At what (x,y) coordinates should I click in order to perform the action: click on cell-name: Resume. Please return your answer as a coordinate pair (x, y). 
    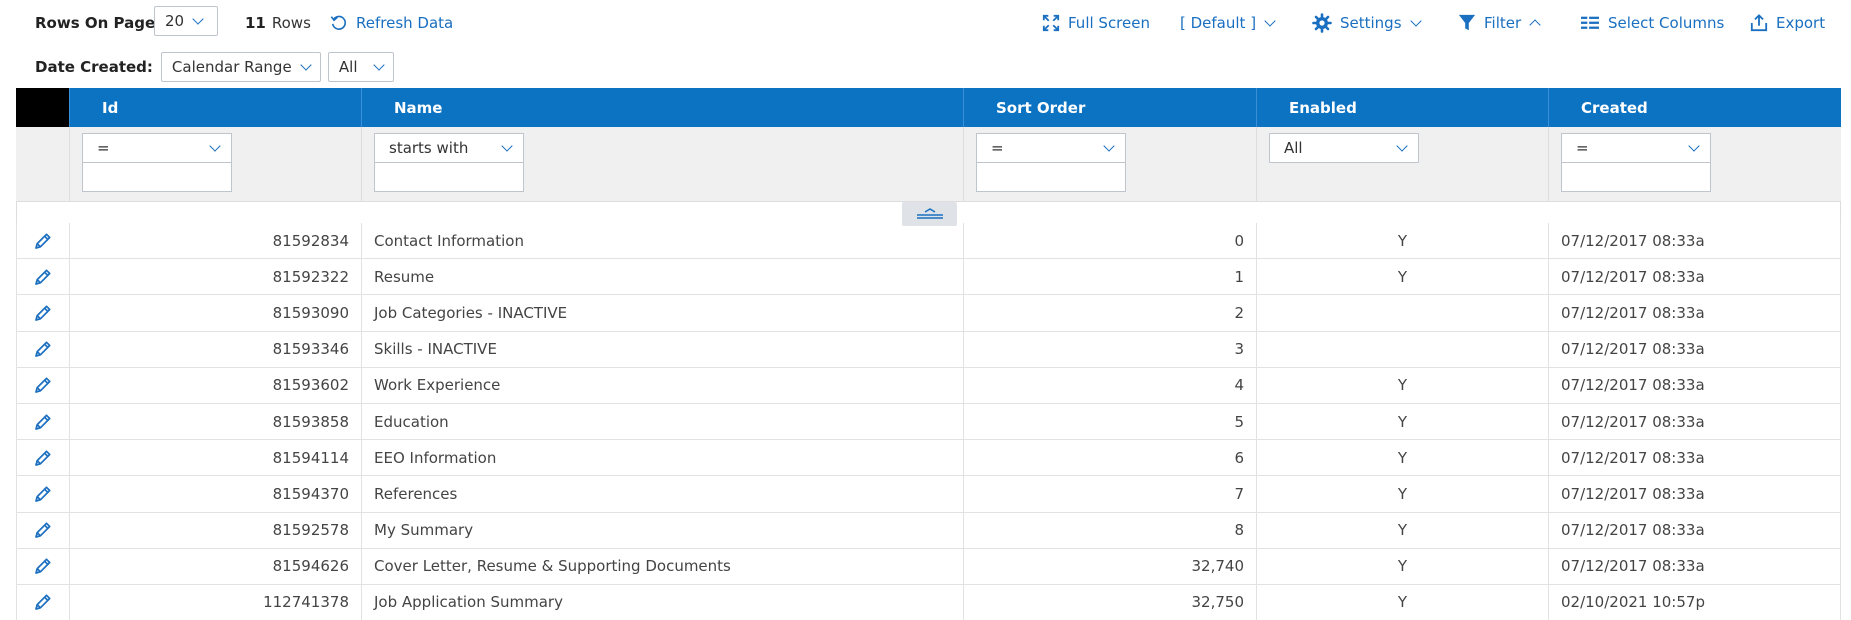
    Looking at the image, I should click on (662, 277).